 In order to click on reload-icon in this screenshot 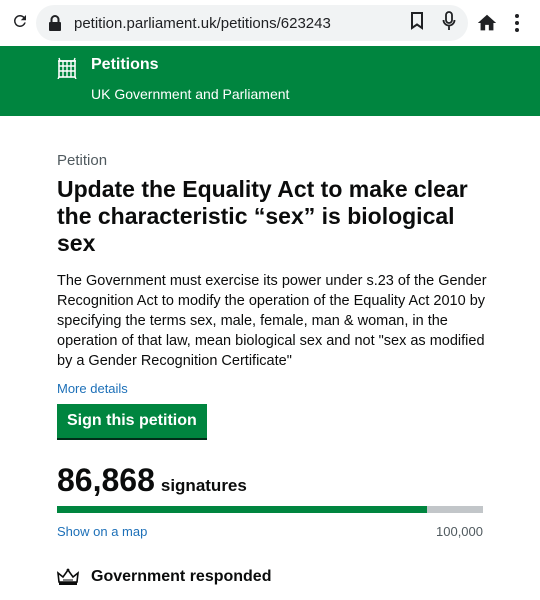, I will do `click(20, 23)`.